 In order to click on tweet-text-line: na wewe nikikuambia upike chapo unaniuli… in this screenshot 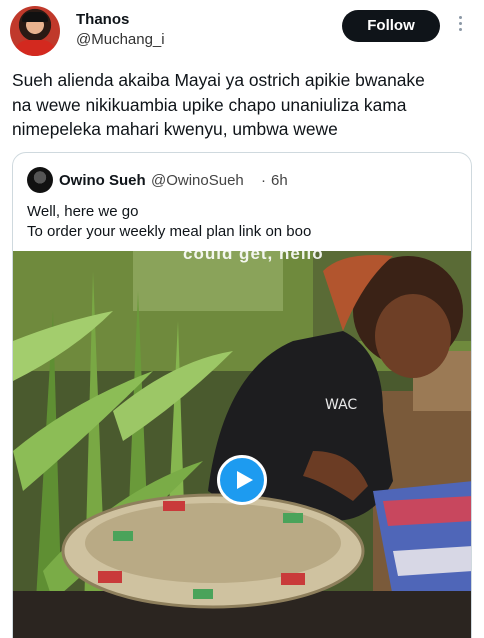, I will do `click(209, 104)`.